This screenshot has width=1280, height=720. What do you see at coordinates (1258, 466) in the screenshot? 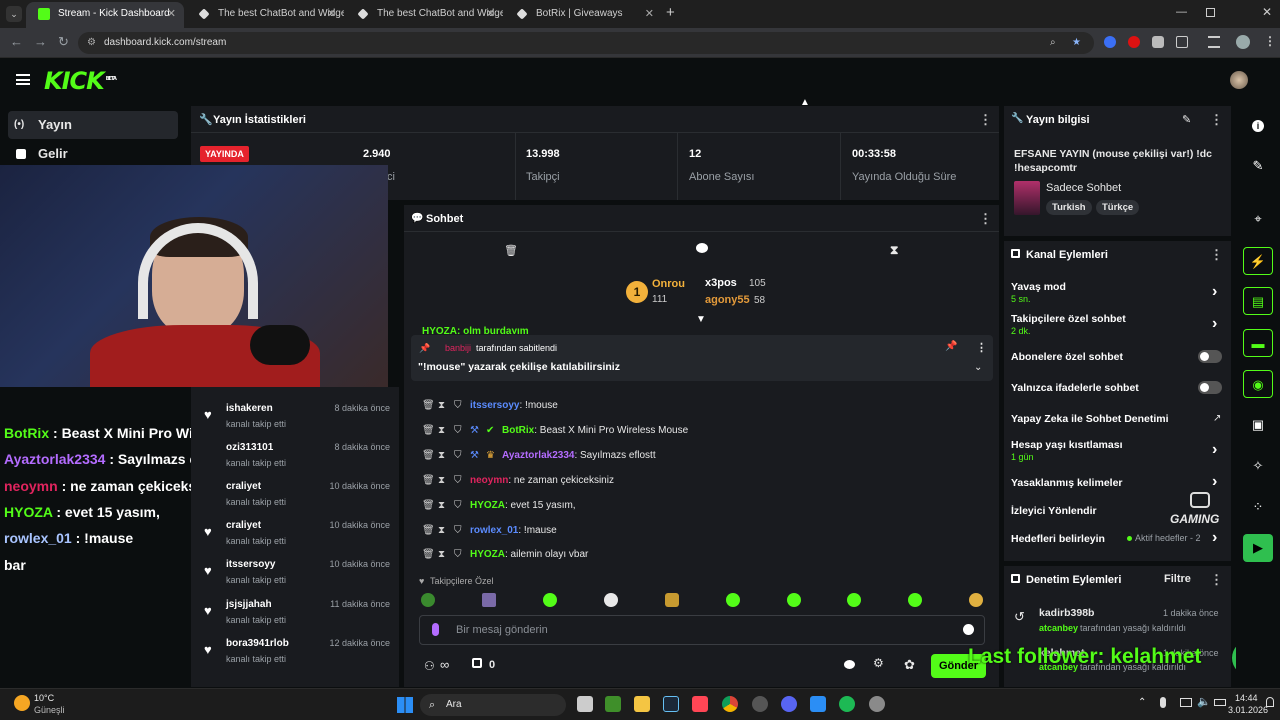
I see `wrench-icon: ✧` at bounding box center [1258, 466].